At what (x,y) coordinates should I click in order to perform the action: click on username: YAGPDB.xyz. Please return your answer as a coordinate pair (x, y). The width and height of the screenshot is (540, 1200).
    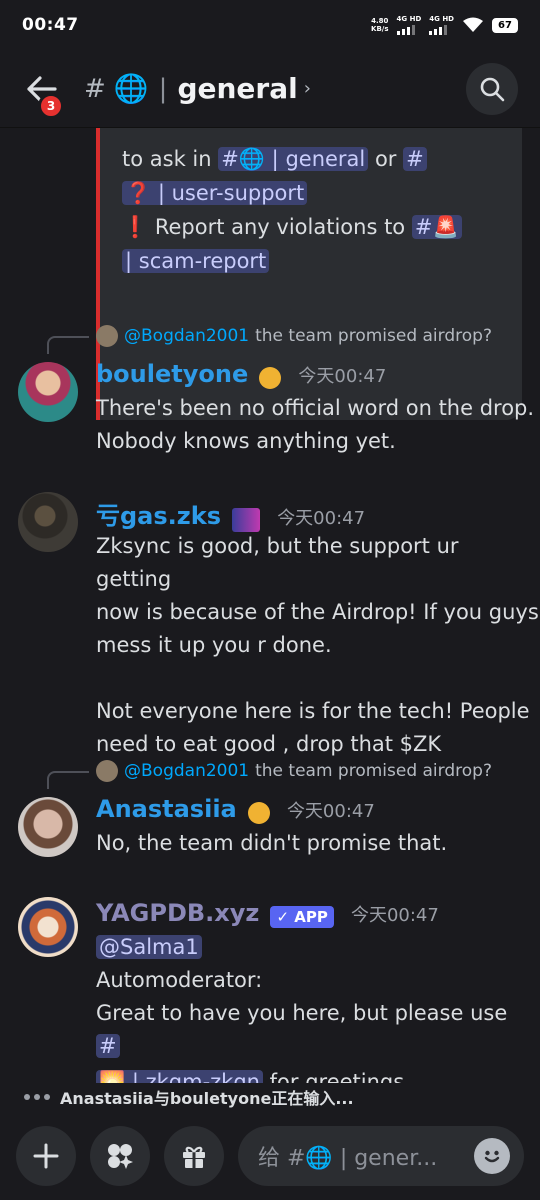
    Looking at the image, I should click on (177, 913).